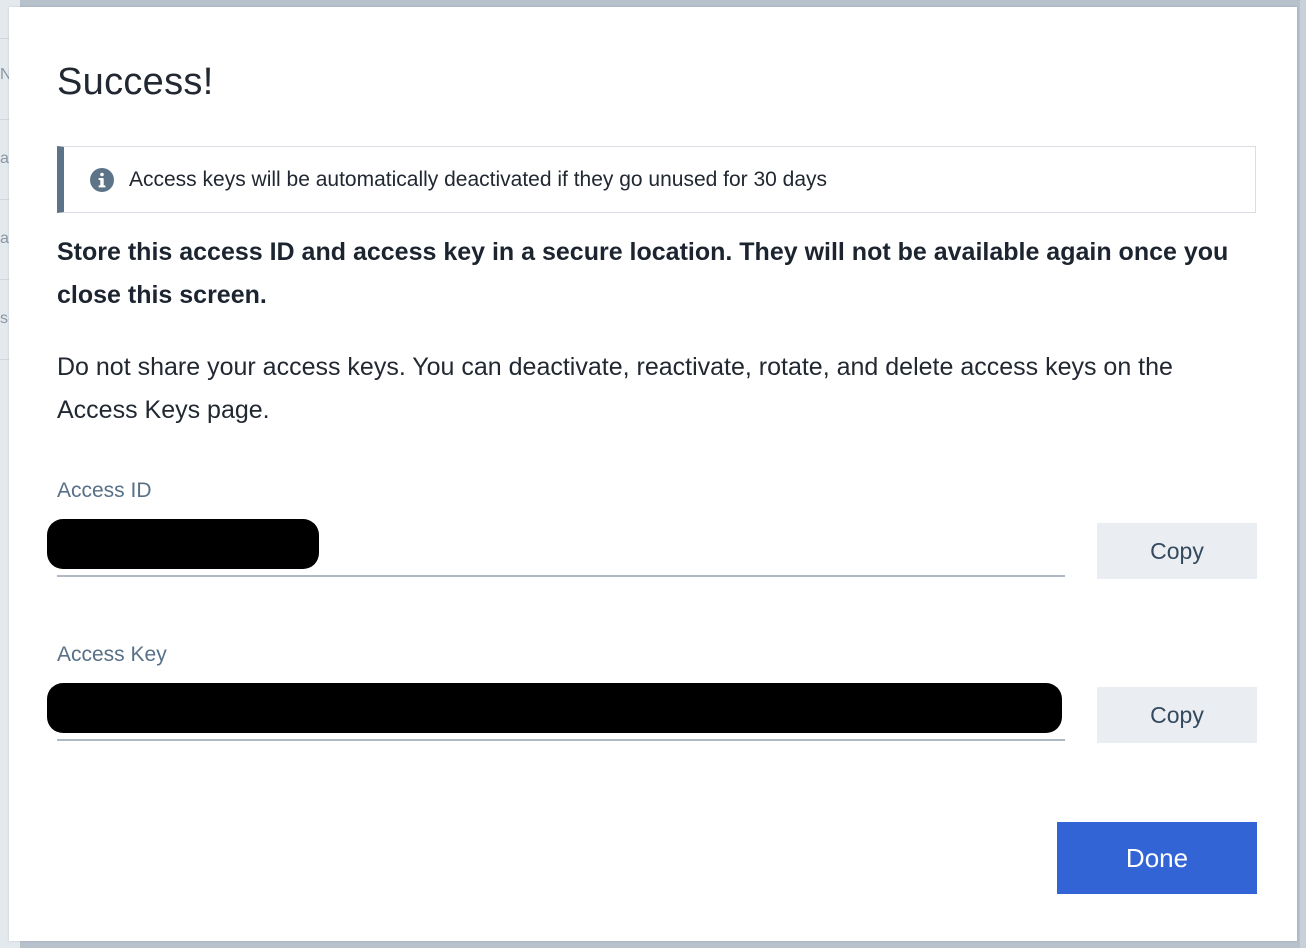  I want to click on access-key-field, so click(556, 712).